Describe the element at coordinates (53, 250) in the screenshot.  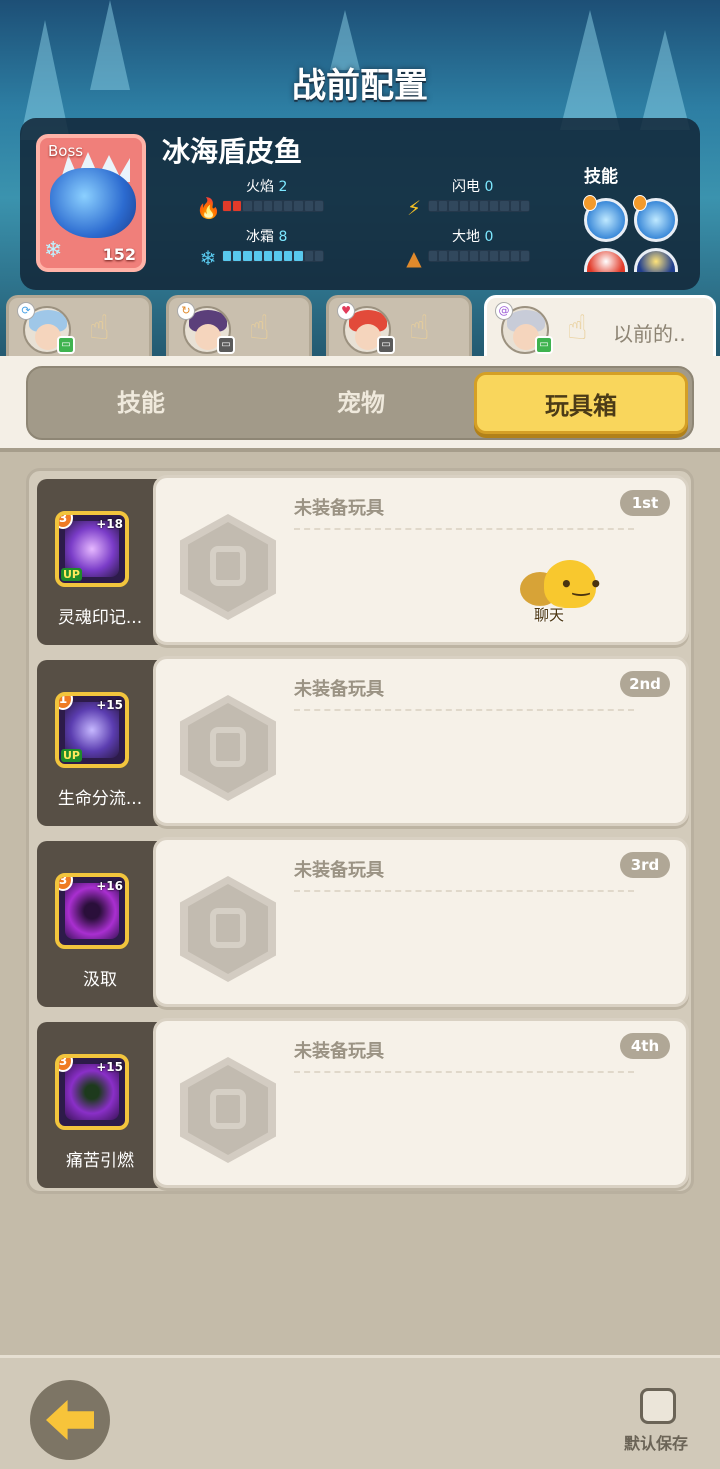
I see `snowflake-icon: ❄` at that location.